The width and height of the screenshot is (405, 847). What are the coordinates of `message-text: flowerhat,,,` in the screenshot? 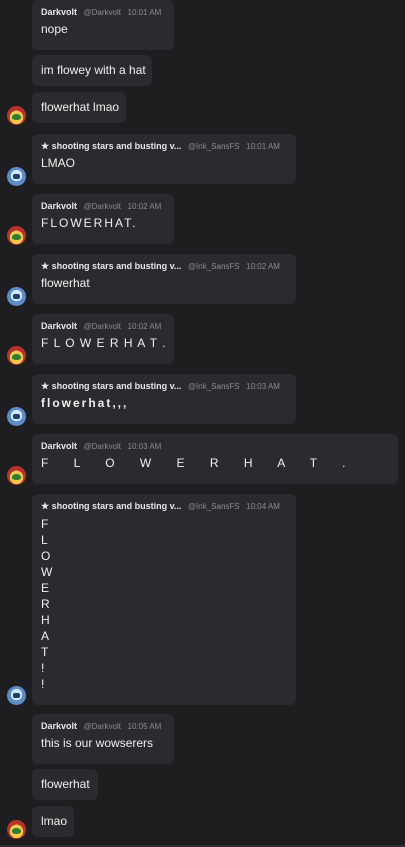 It's located at (85, 403).